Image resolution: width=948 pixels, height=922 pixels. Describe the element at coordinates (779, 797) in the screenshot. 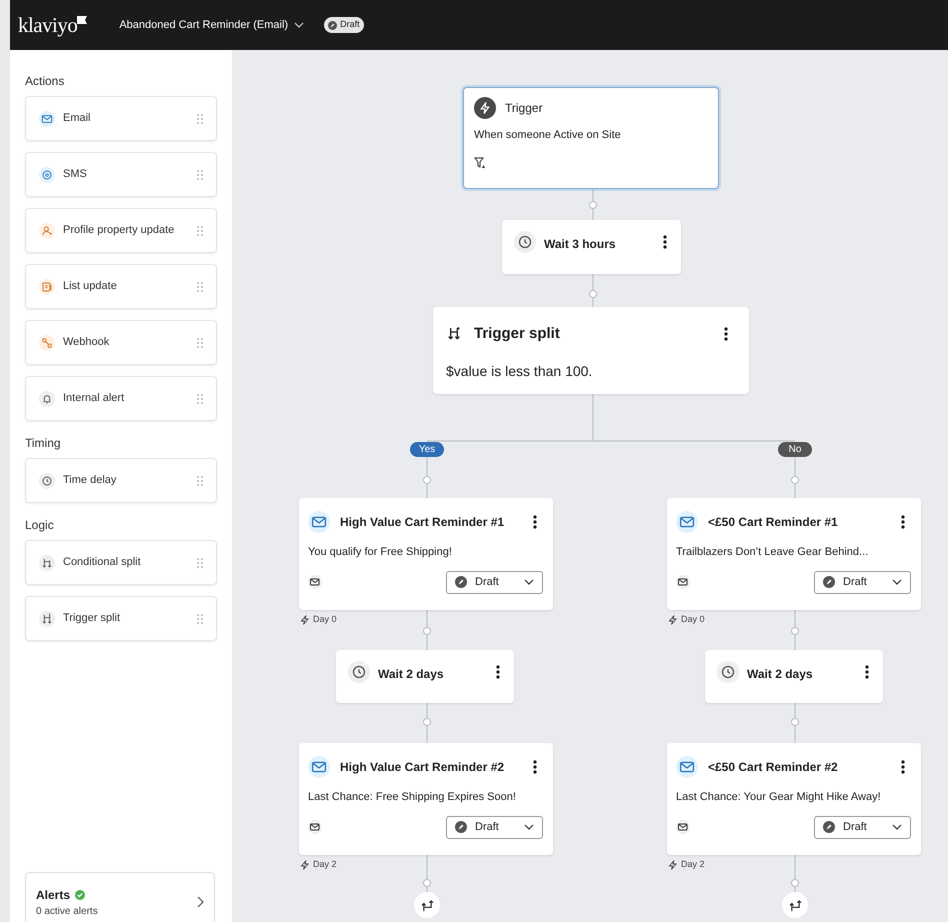

I see `email-subject: Last Chance: Your Gear Might Hike Away!` at that location.